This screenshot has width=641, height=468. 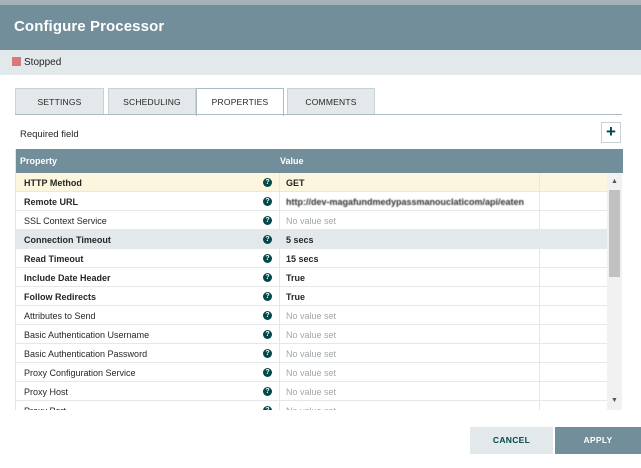 What do you see at coordinates (598, 440) in the screenshot?
I see `apply-button: APPLY` at bounding box center [598, 440].